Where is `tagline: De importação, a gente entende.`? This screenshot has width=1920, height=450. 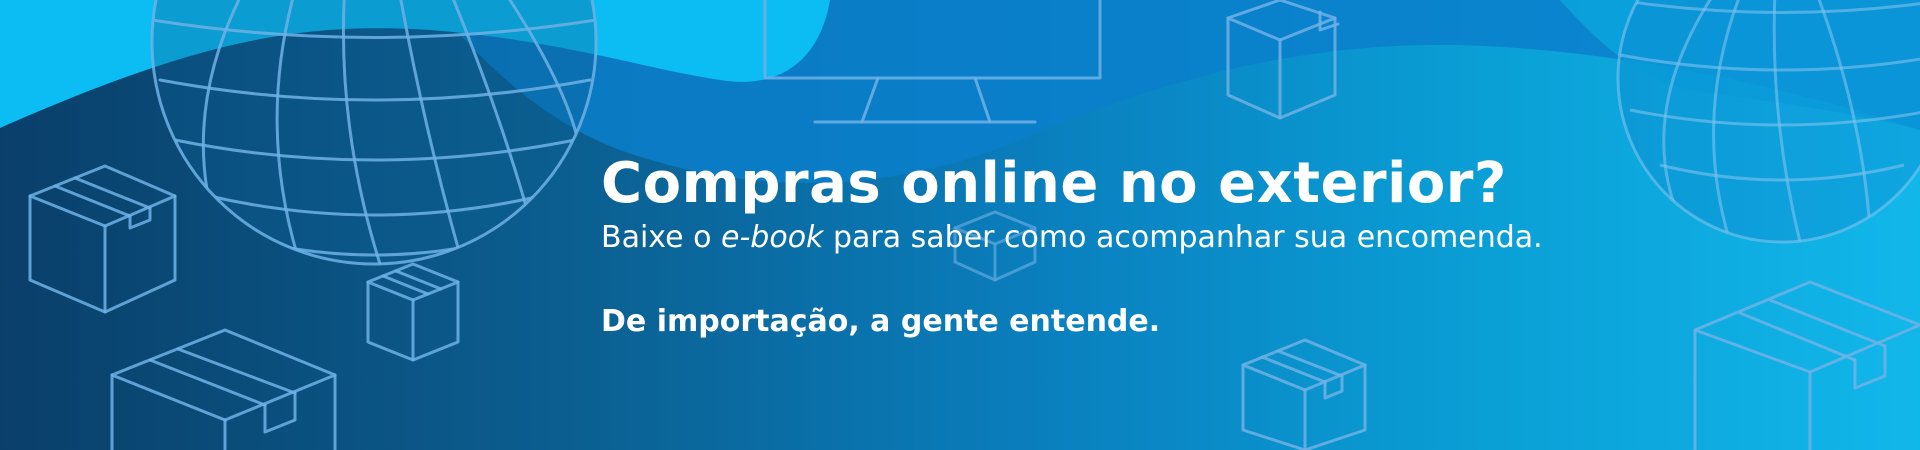
tagline: De importação, a gente entende. is located at coordinates (881, 321).